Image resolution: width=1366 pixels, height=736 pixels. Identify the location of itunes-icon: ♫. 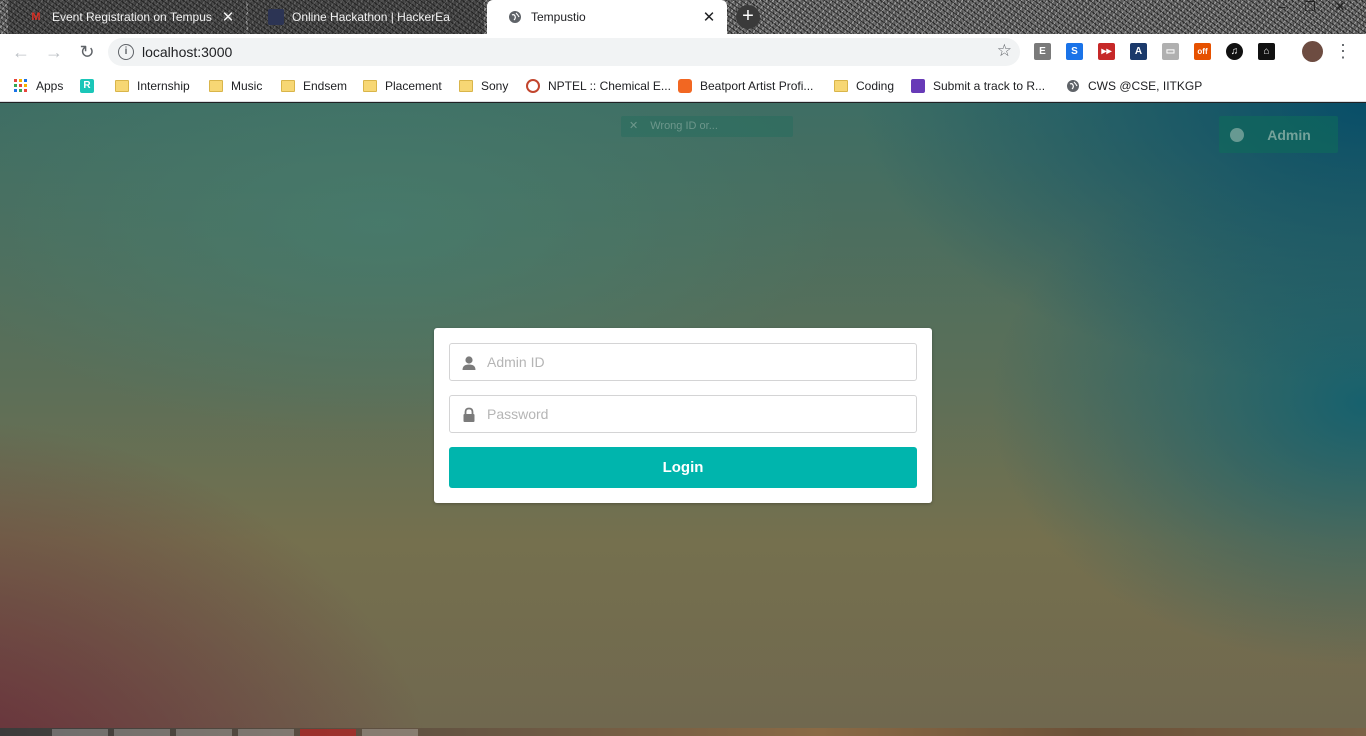
(1234, 51).